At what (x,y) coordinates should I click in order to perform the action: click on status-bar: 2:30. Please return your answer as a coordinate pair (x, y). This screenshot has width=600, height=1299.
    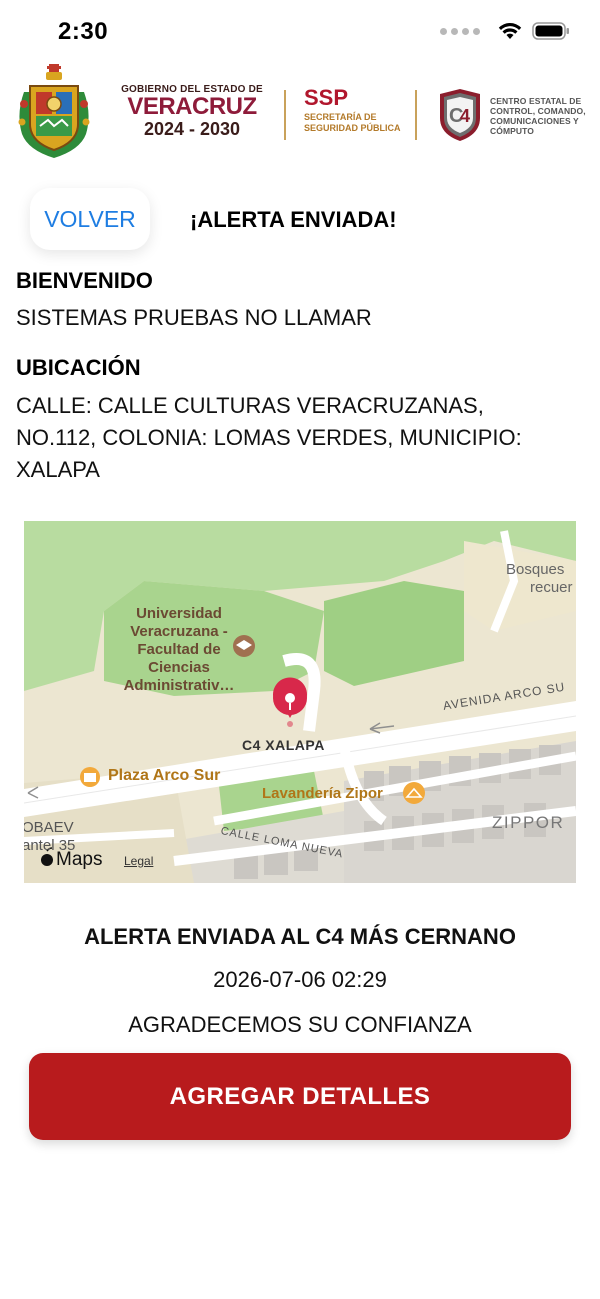
    Looking at the image, I should click on (300, 32).